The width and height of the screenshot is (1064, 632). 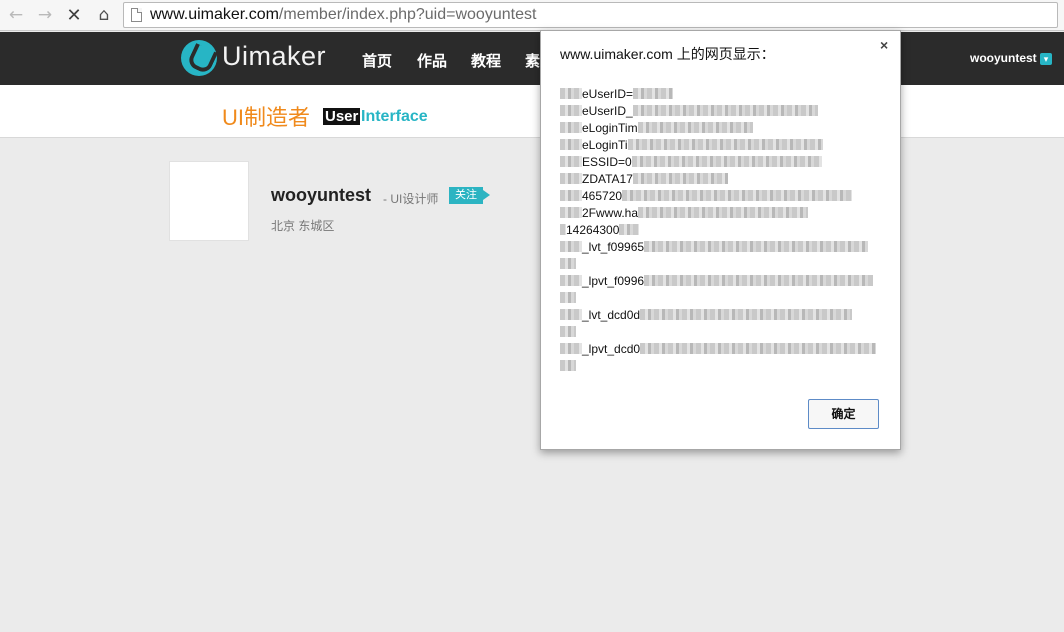 What do you see at coordinates (722, 213) in the screenshot?
I see `cookie-line: 2Fwww.ha` at bounding box center [722, 213].